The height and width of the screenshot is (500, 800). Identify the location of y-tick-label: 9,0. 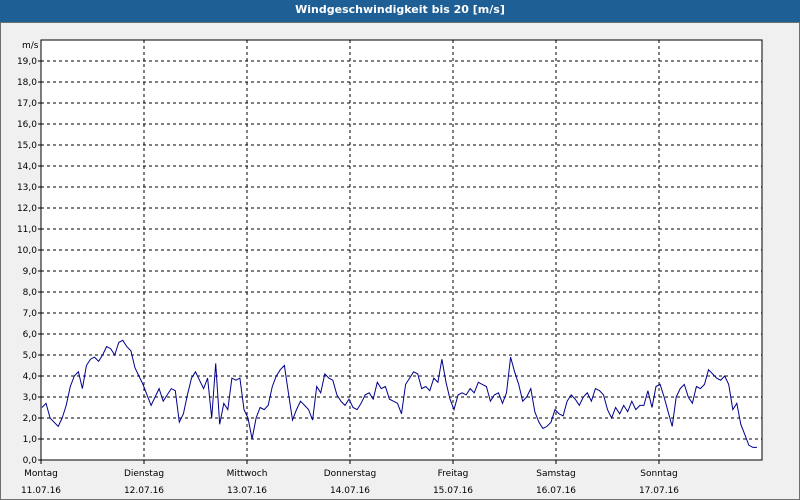
(30, 272).